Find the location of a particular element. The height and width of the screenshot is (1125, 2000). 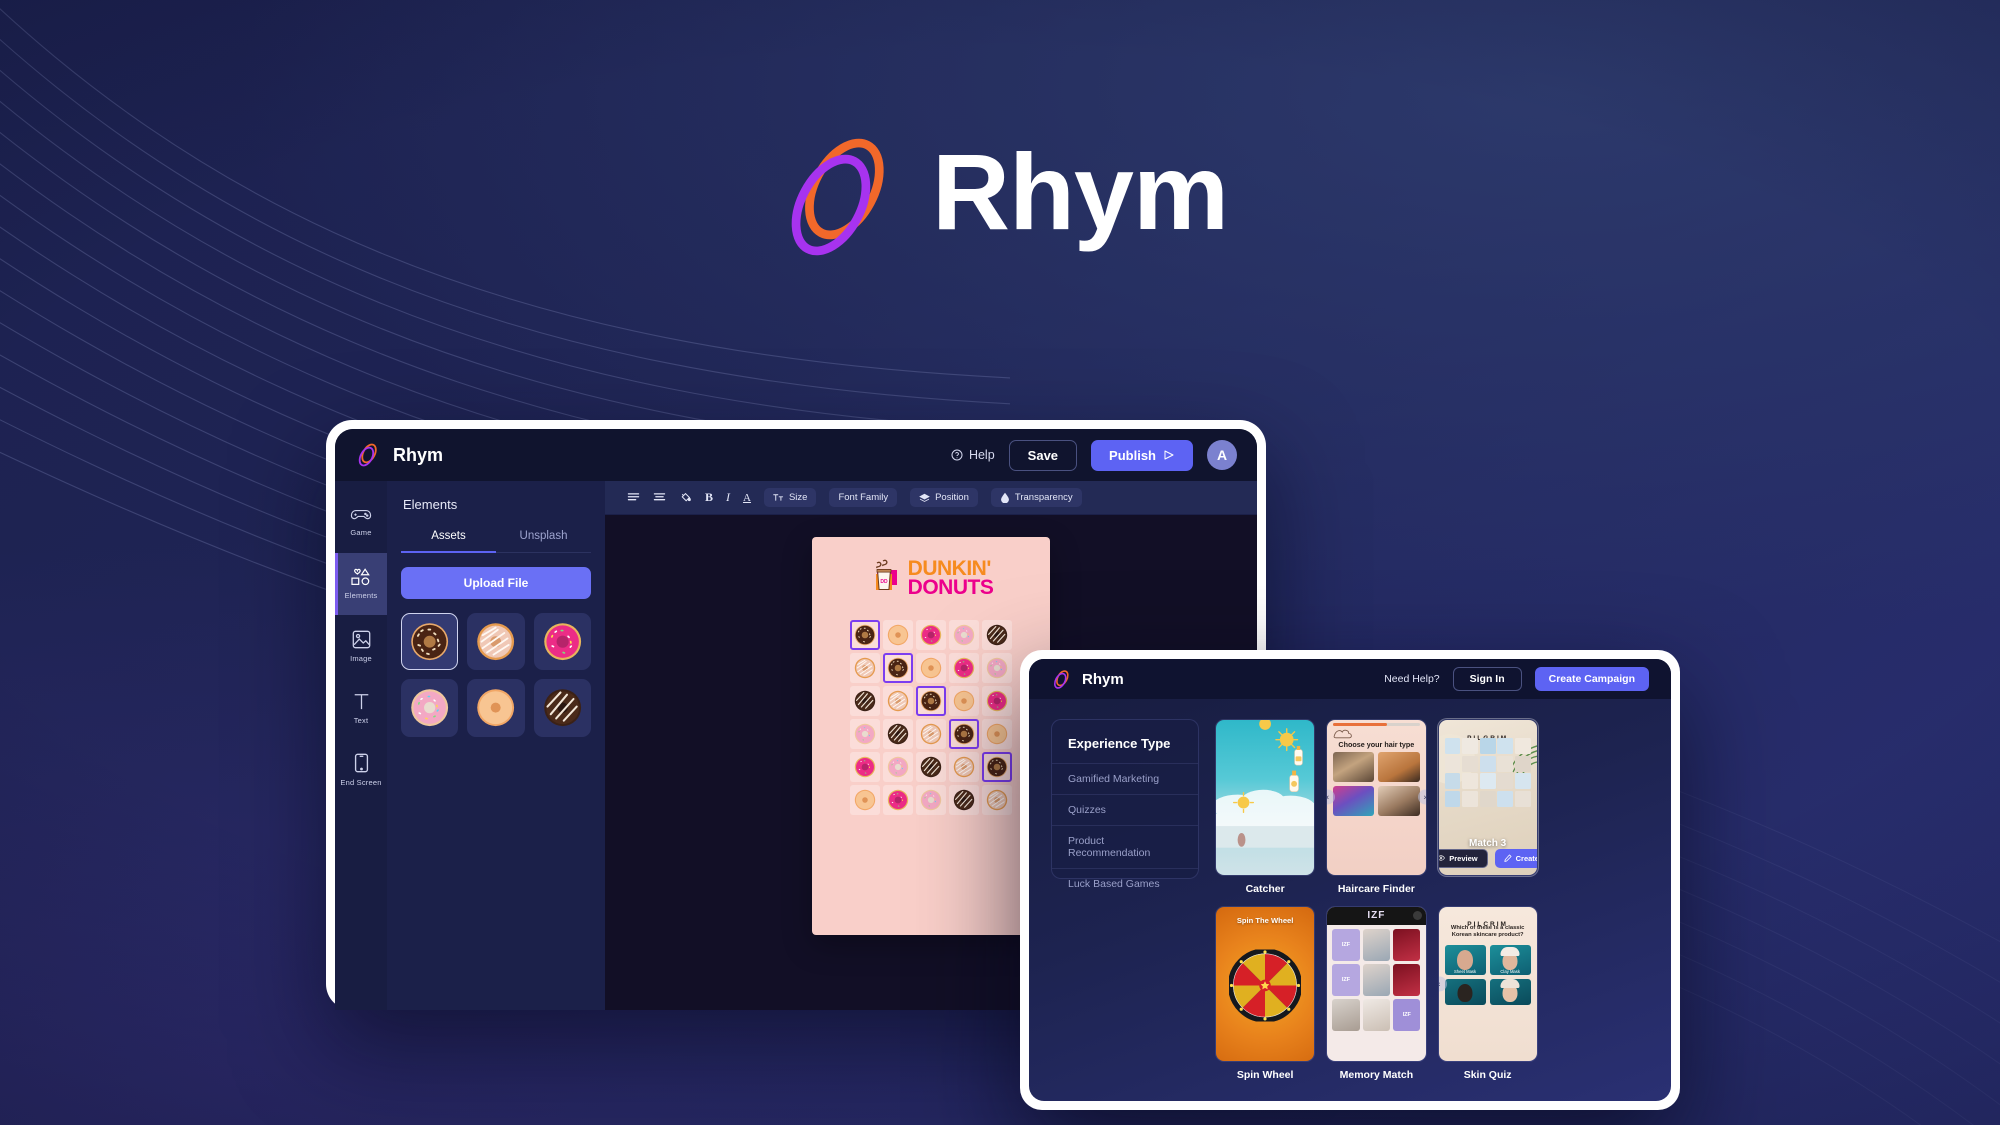

tab-assets: Assets is located at coordinates (448, 538).